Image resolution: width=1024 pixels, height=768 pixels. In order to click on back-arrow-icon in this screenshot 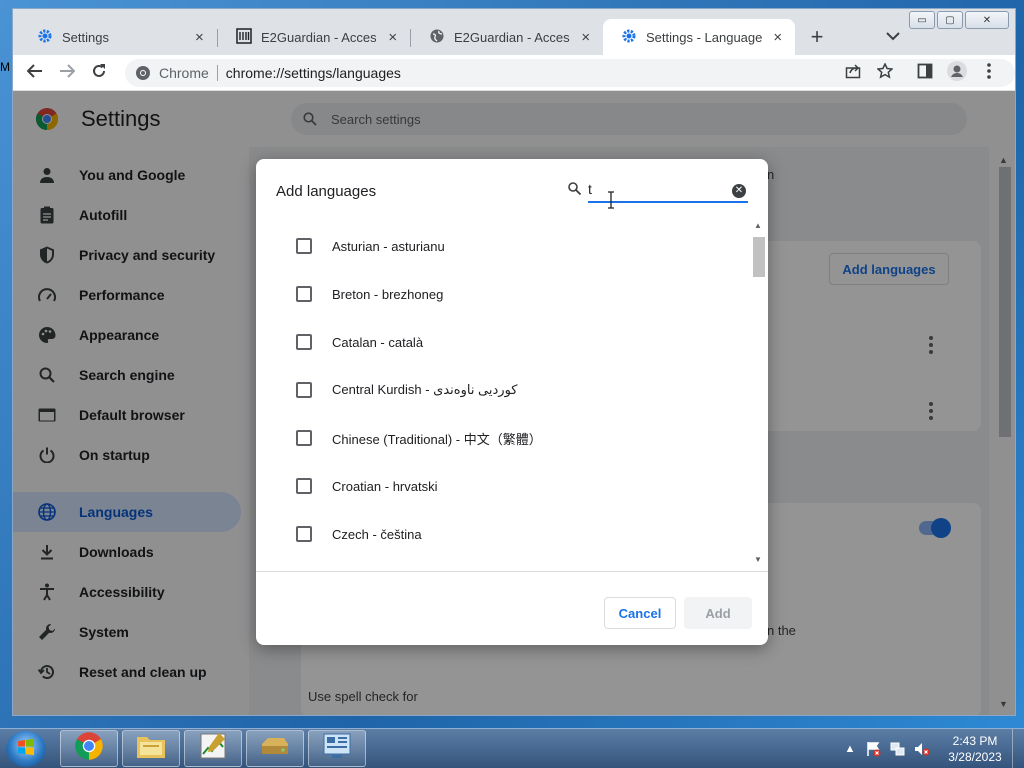, I will do `click(34, 73)`.